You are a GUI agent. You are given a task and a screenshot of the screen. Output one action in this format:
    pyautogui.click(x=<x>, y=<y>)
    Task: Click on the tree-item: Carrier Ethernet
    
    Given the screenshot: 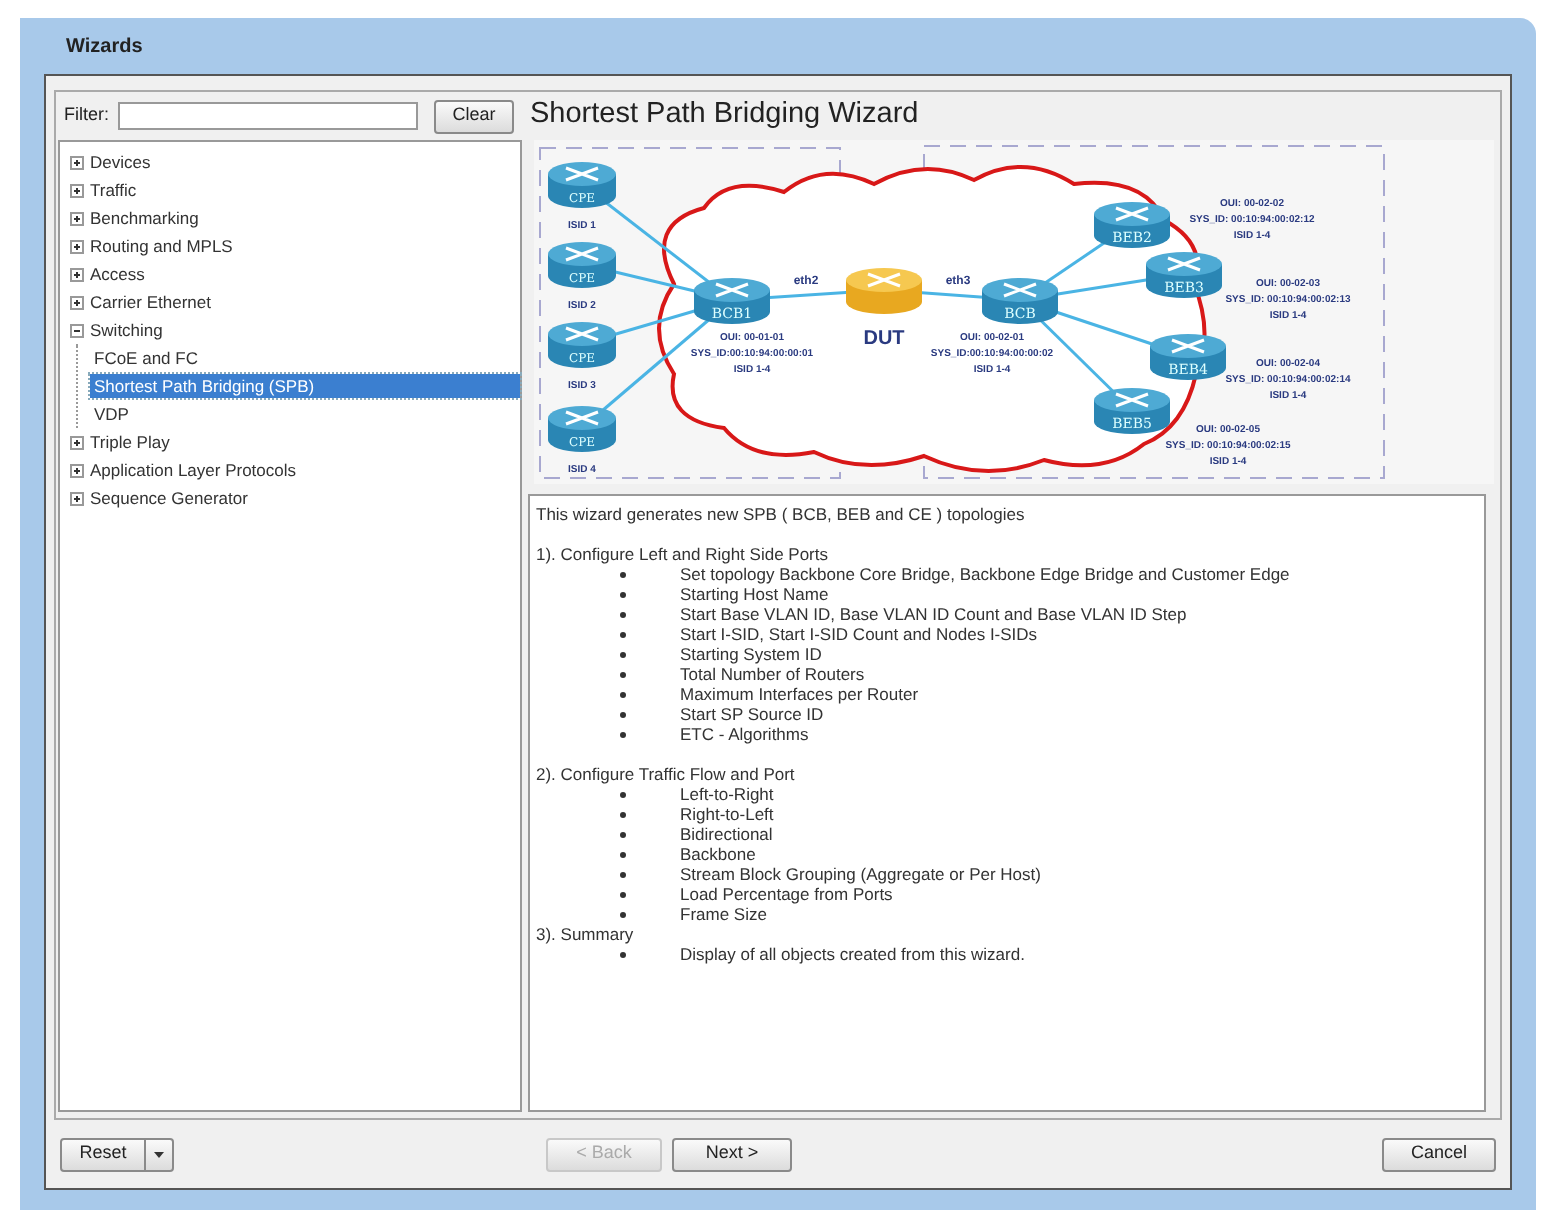 What is the action you would take?
    pyautogui.click(x=150, y=302)
    